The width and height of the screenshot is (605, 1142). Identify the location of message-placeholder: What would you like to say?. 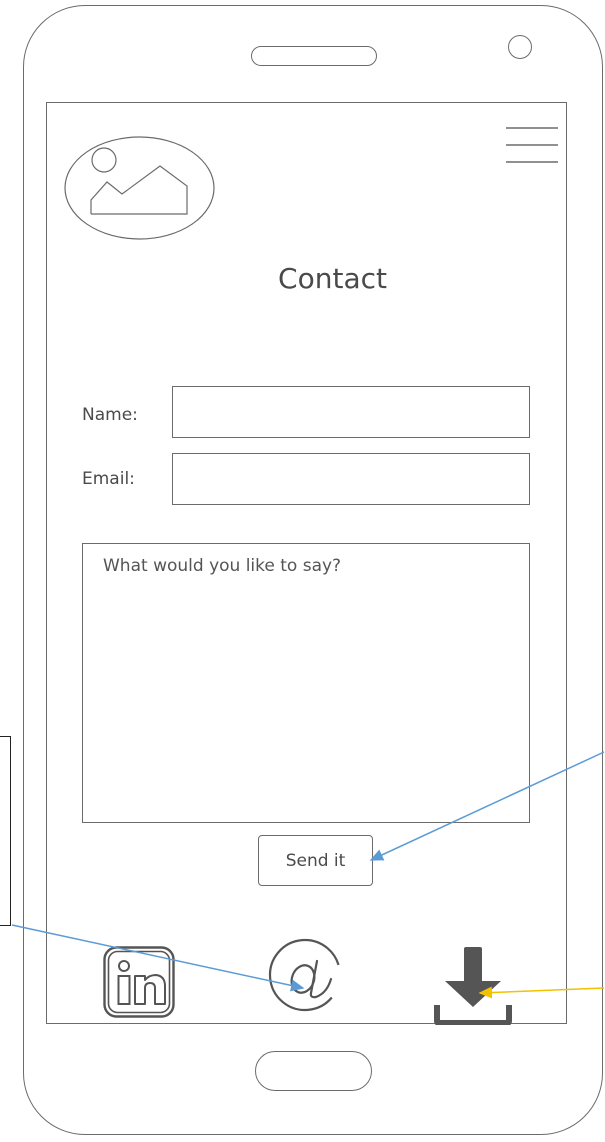
(222, 566).